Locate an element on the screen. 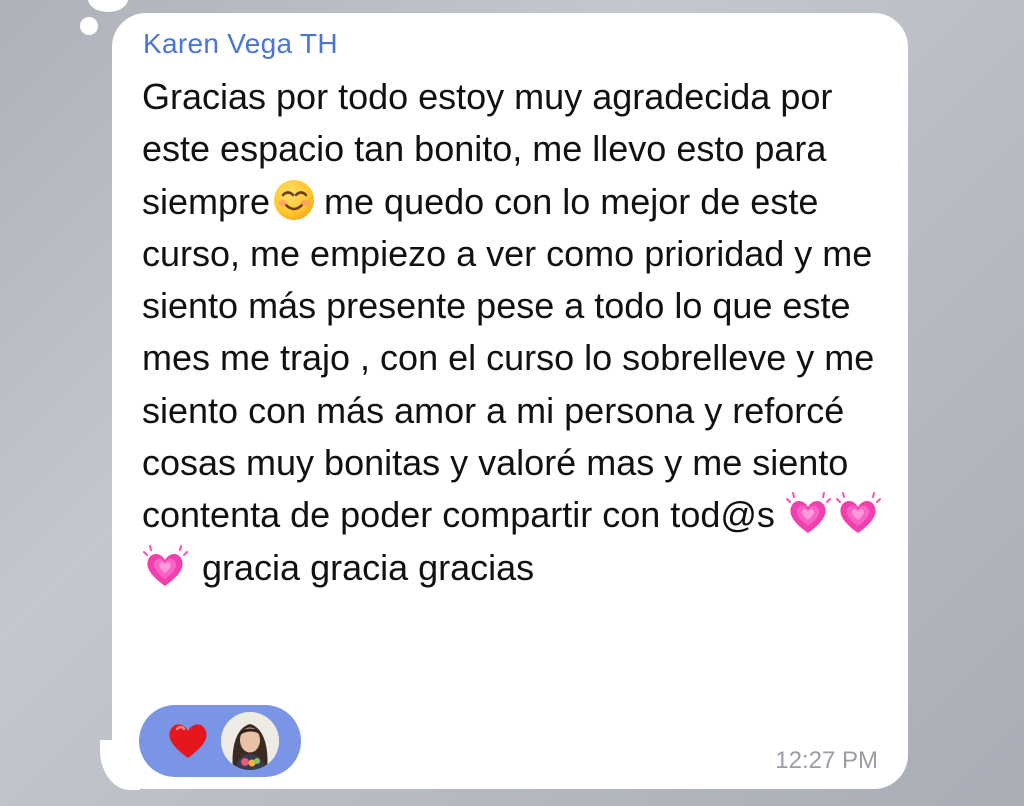 The width and height of the screenshot is (1024, 806). reaction-pill is located at coordinates (220, 741).